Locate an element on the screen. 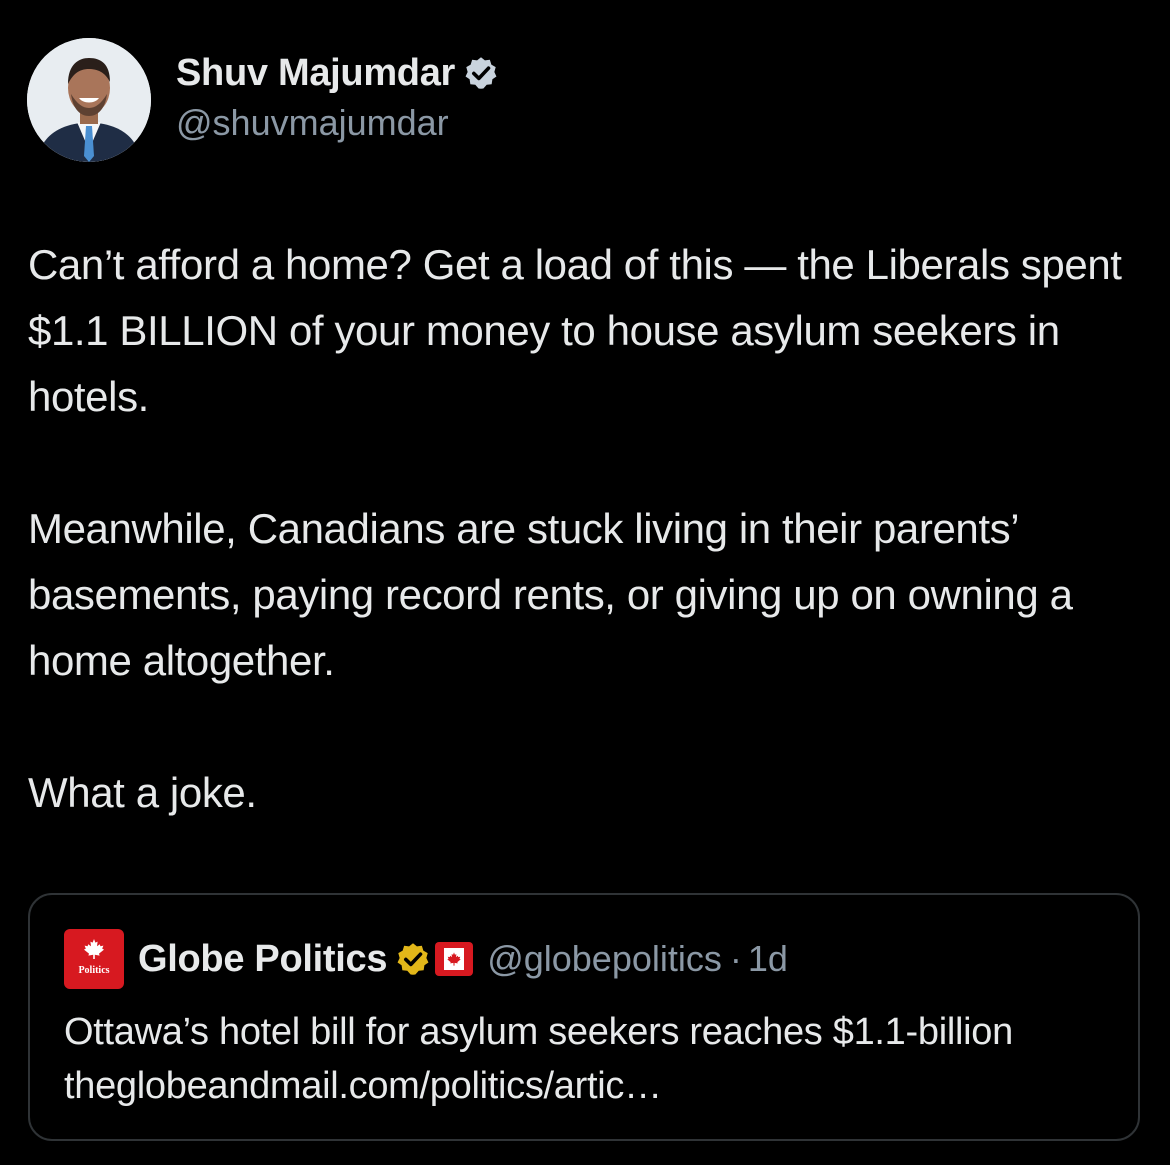 The height and width of the screenshot is (1165, 1170). author-handle: @shuvmajumdar is located at coordinates (337, 123).